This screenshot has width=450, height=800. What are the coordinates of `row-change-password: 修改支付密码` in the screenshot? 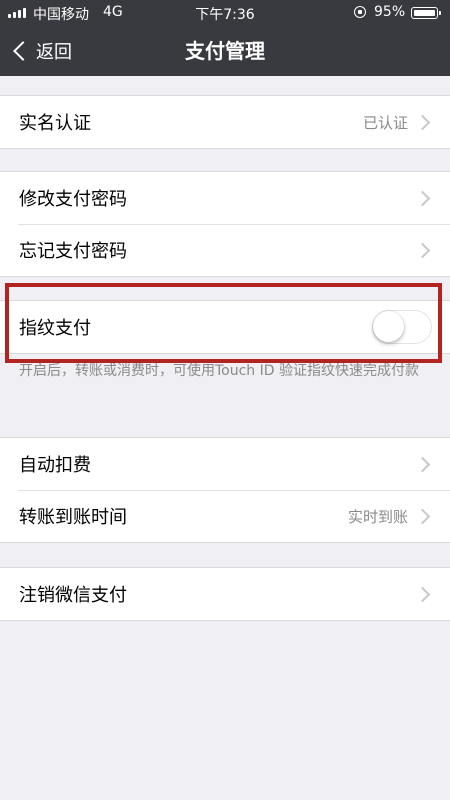 It's located at (225, 198).